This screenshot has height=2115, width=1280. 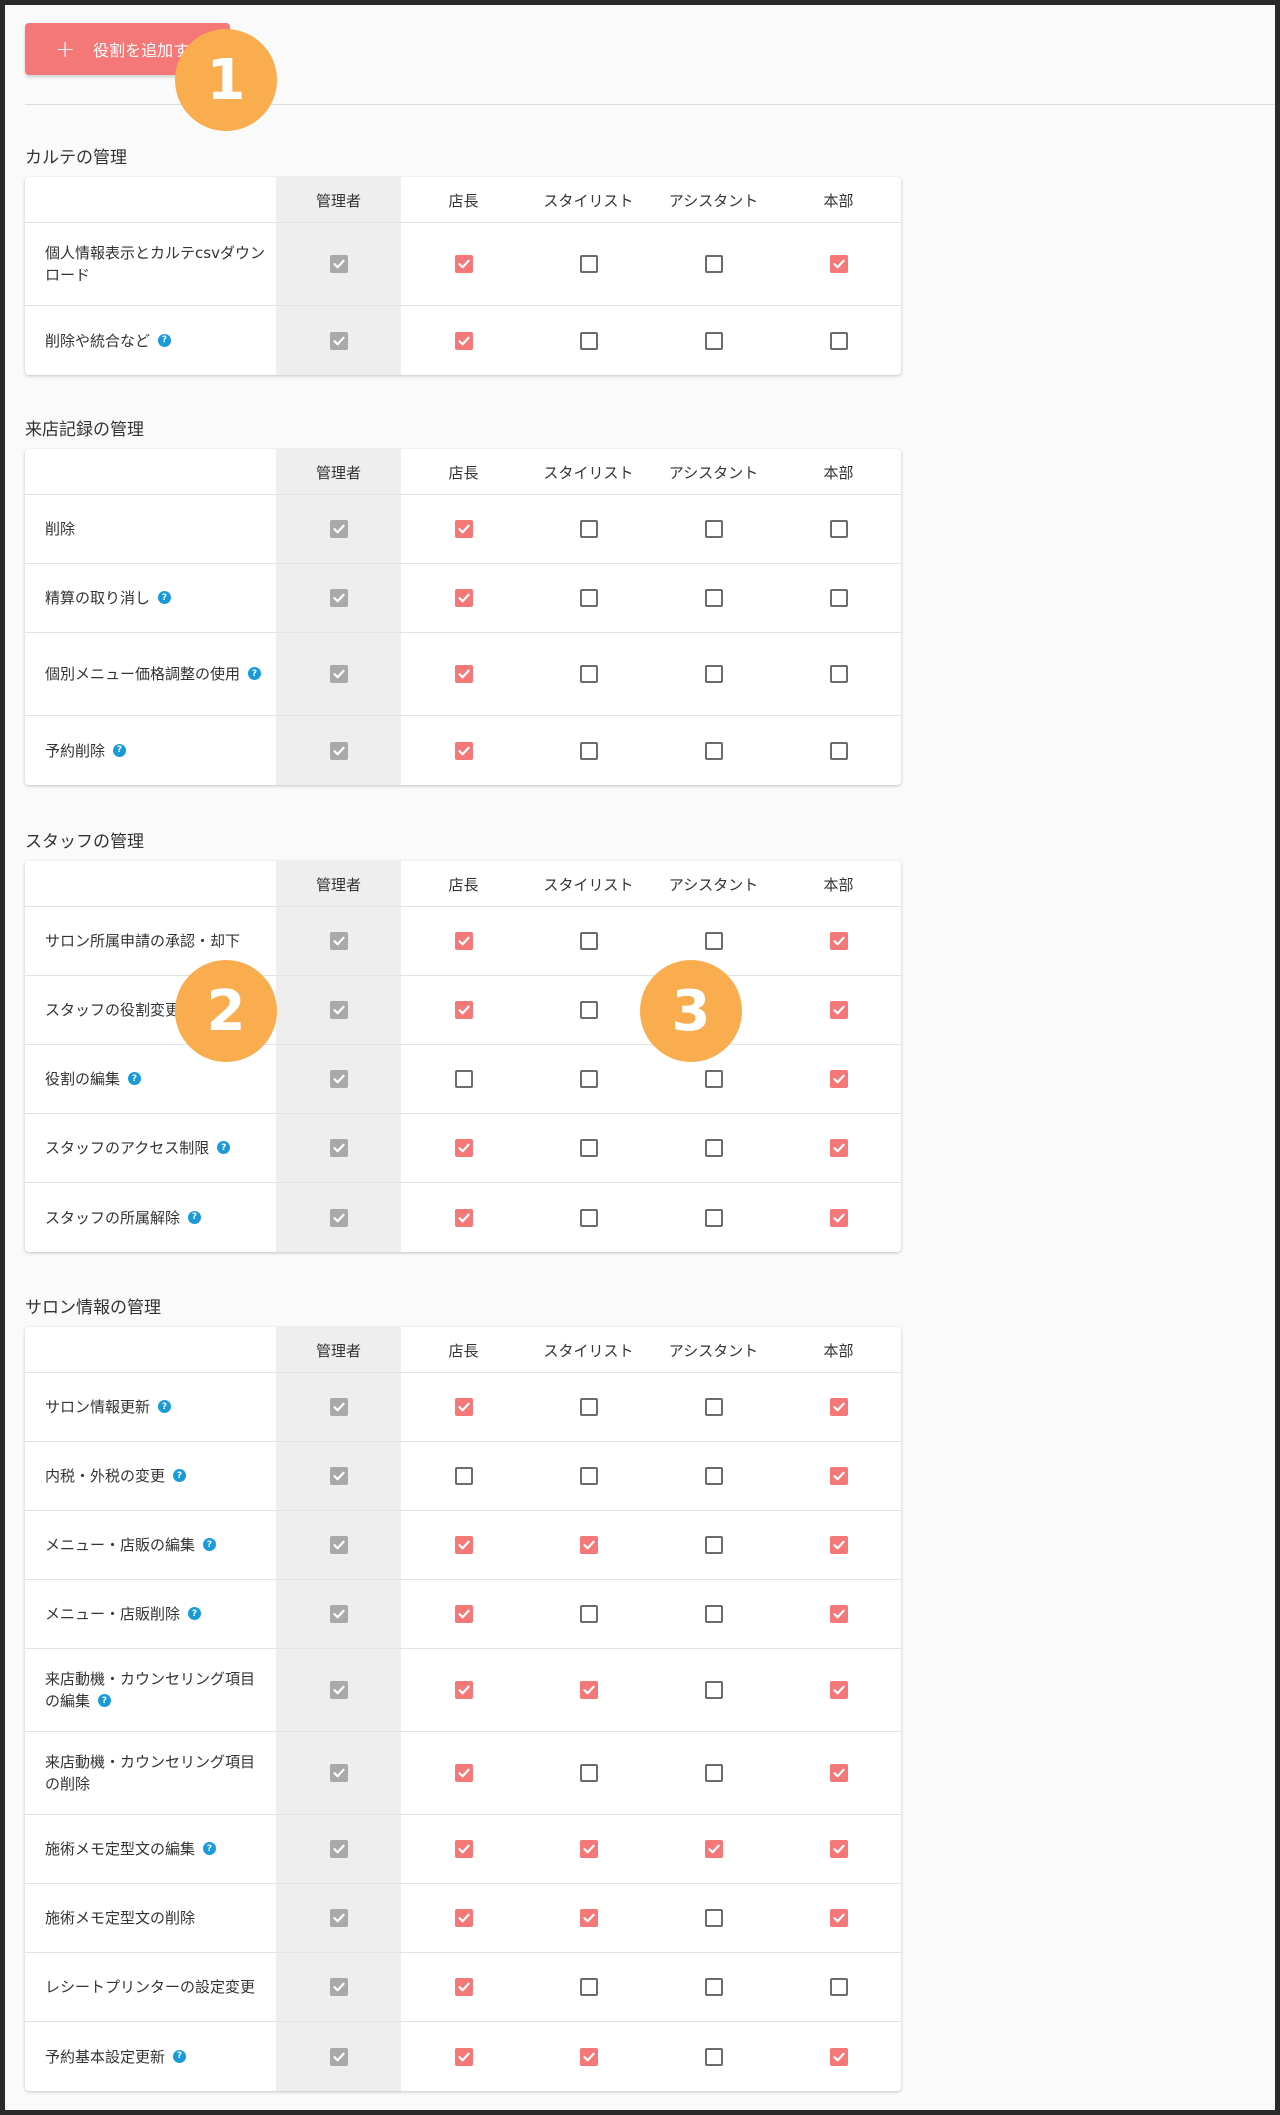 I want to click on checkbox-cell, so click(x=713, y=598).